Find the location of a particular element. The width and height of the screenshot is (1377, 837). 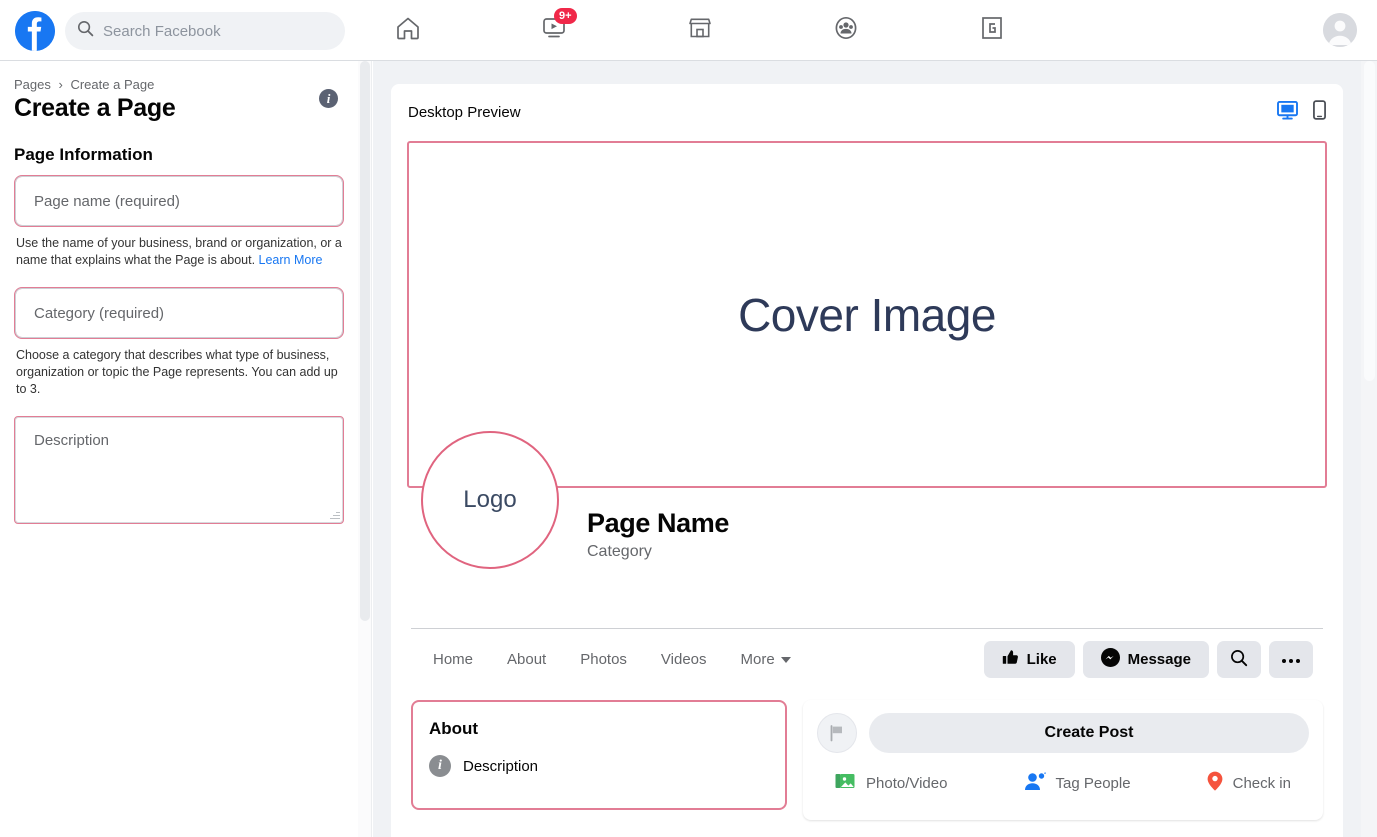

tab-more-label: More is located at coordinates (757, 659).